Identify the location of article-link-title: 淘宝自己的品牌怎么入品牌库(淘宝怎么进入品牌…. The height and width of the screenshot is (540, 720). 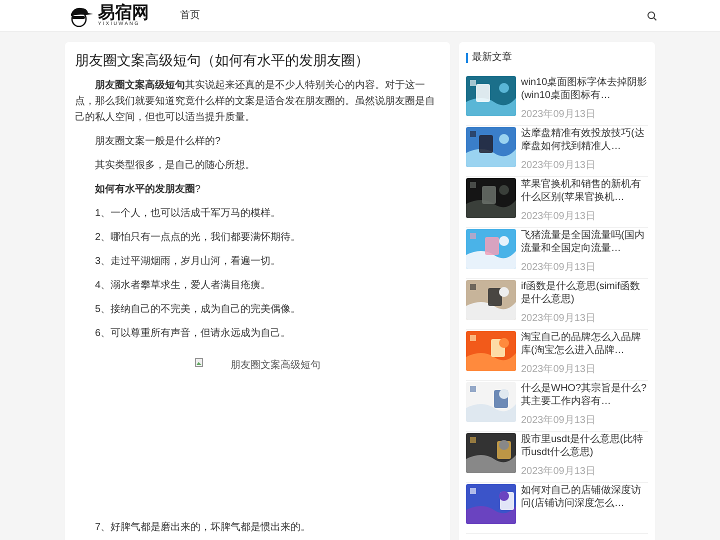
(581, 344).